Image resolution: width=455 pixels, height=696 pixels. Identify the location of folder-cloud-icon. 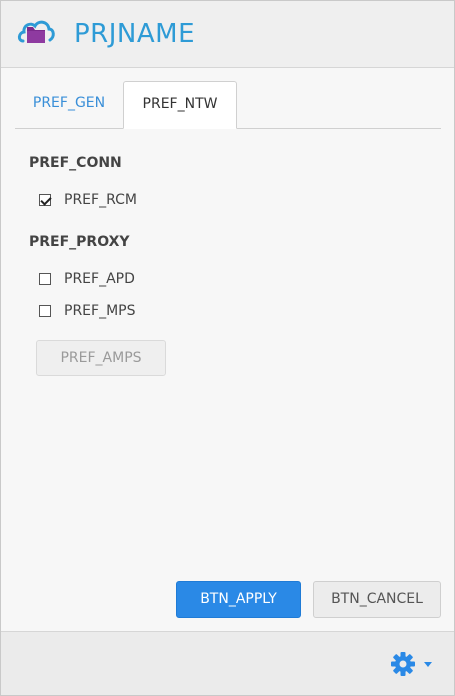
(36, 33).